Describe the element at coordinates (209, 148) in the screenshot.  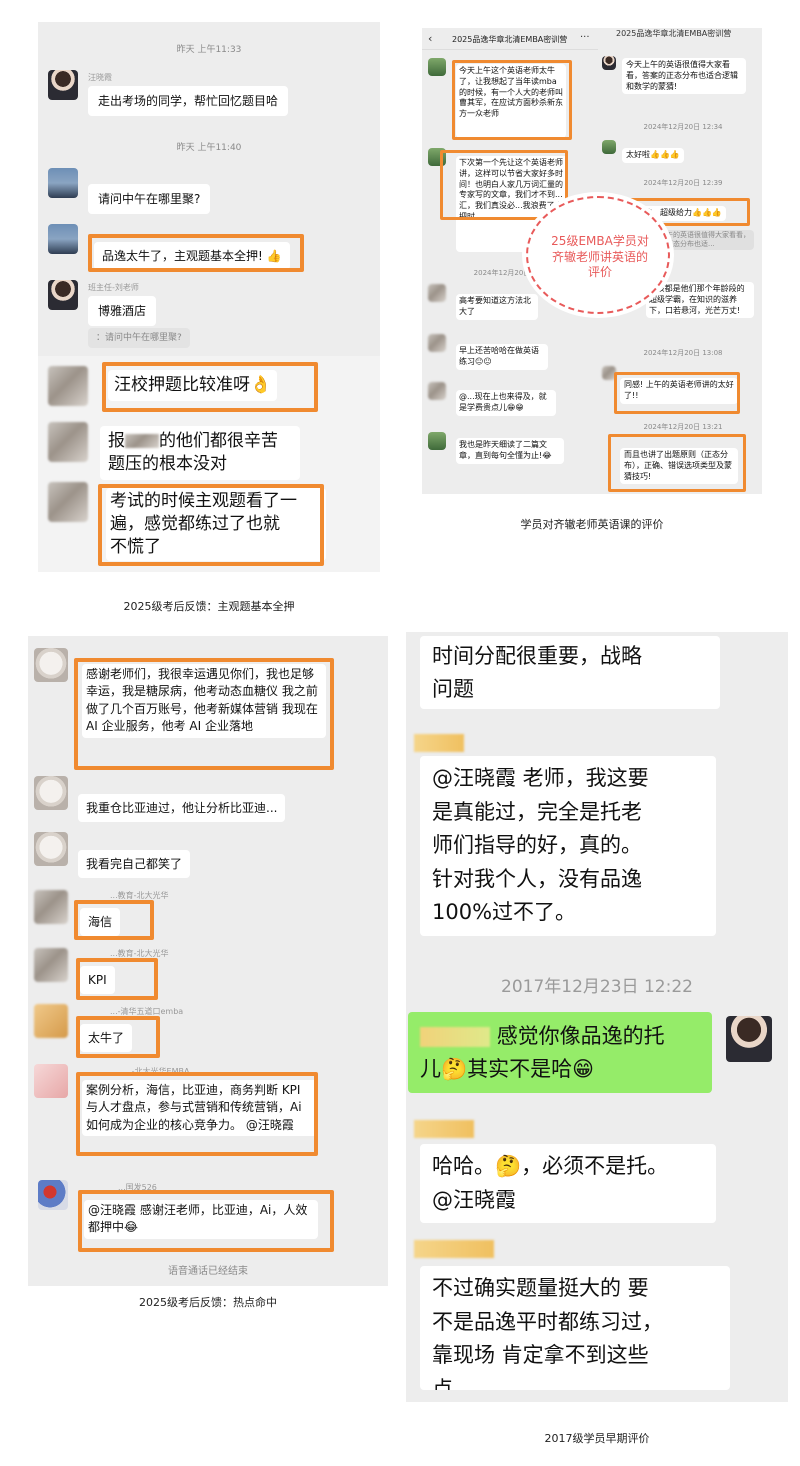
I see `timestamp: 昨天 上午11:40` at that location.